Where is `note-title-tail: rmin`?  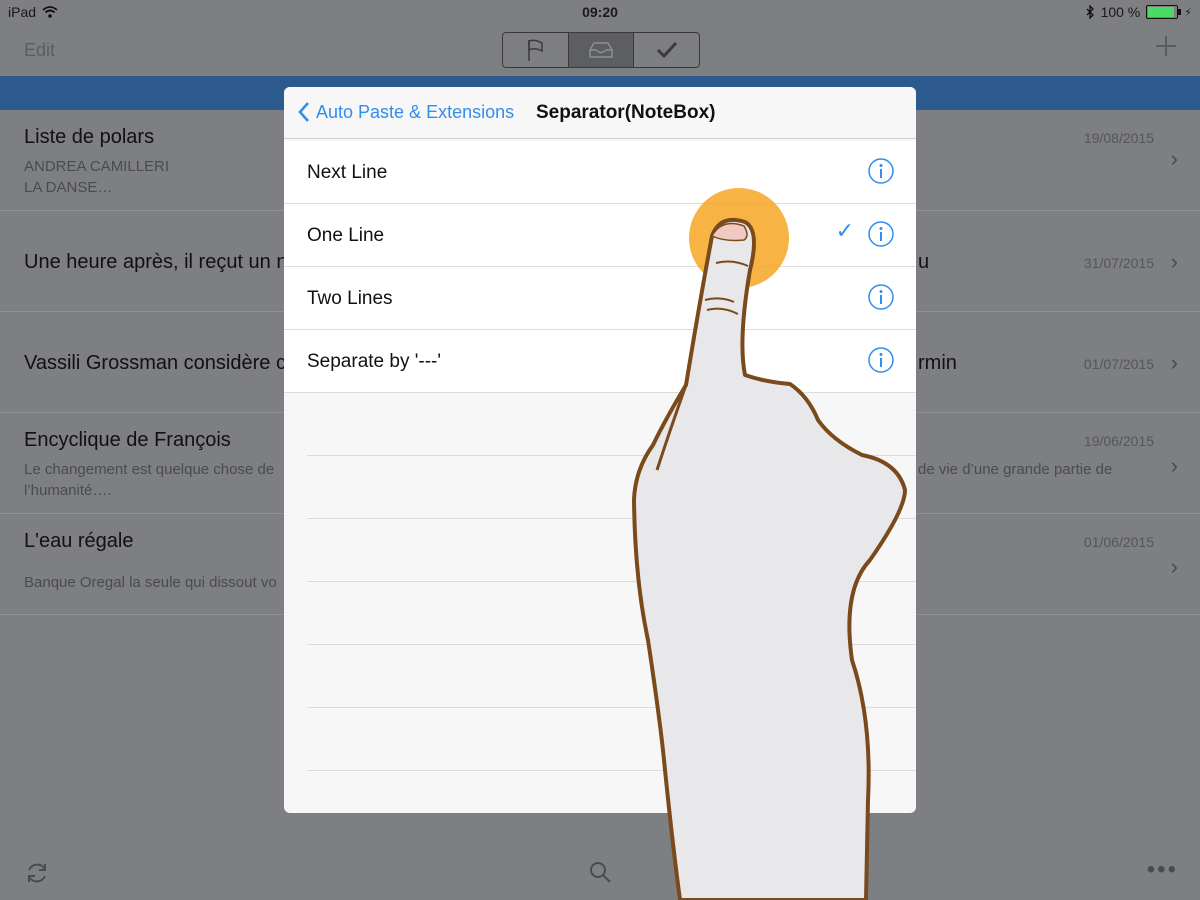 note-title-tail: rmin is located at coordinates (937, 363).